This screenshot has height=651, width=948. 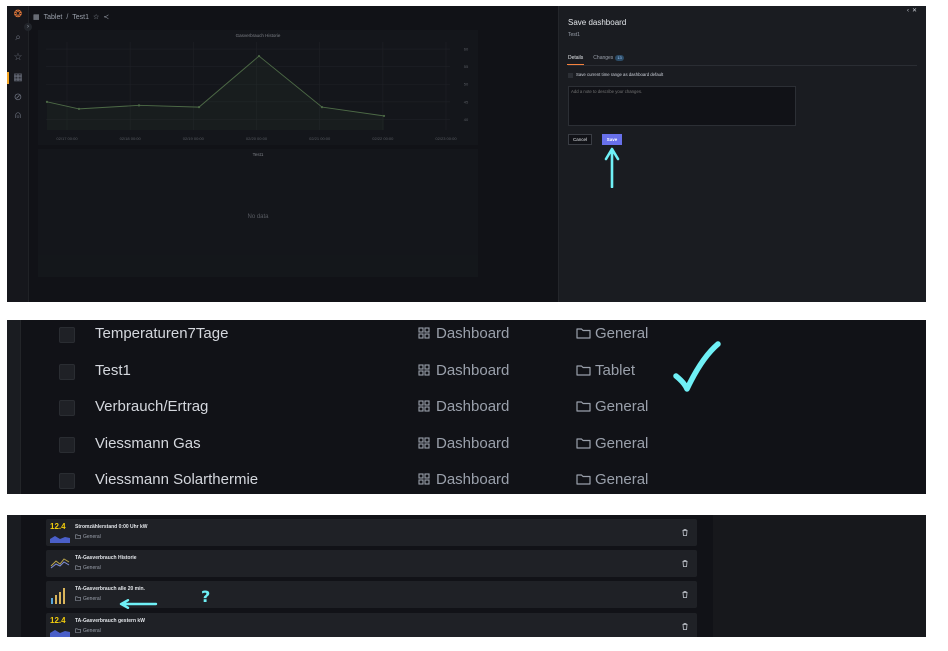 I want to click on dashboard-row: Verbrauch/Ertrag Dashboard General, so click(x=459, y=408).